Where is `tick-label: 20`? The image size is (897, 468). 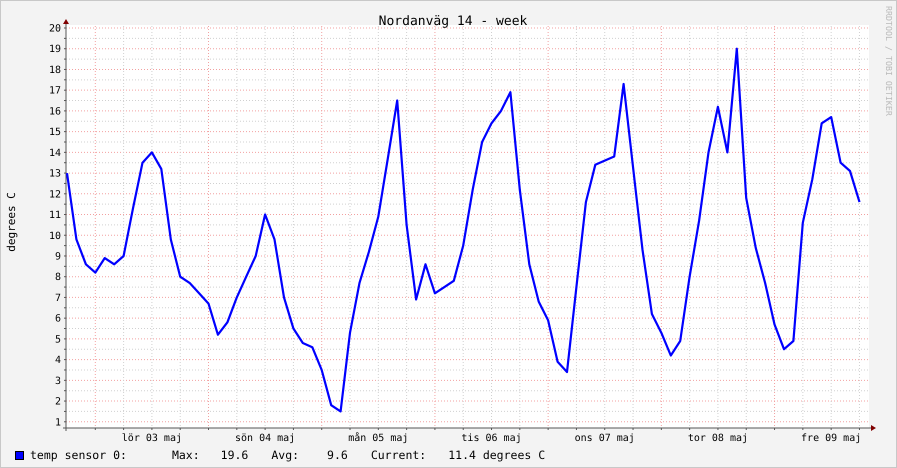 tick-label: 20 is located at coordinates (54, 29).